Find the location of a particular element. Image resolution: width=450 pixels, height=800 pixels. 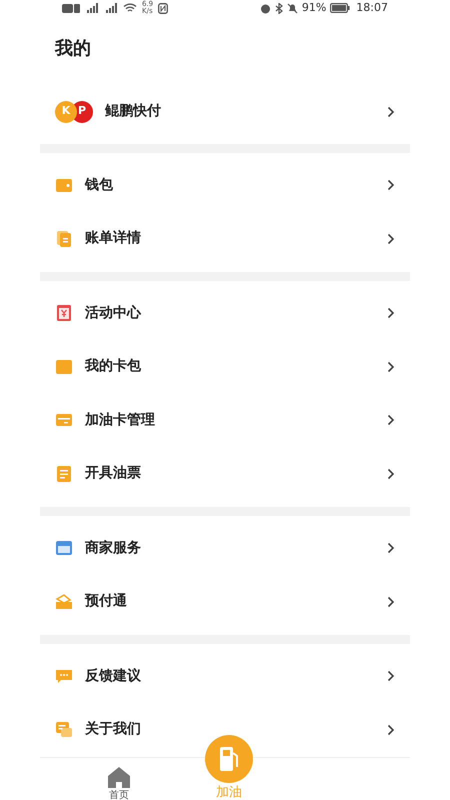

hand-card-icon is located at coordinates (64, 601).